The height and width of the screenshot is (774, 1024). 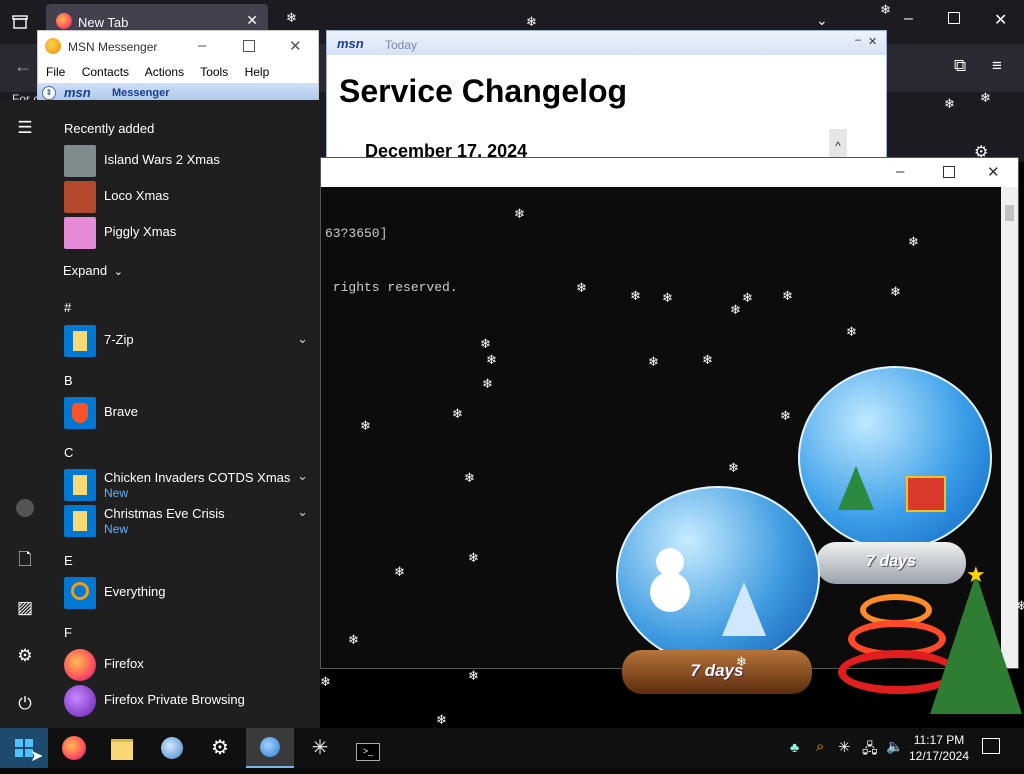 I want to click on loco-icon, so click(x=80, y=197).